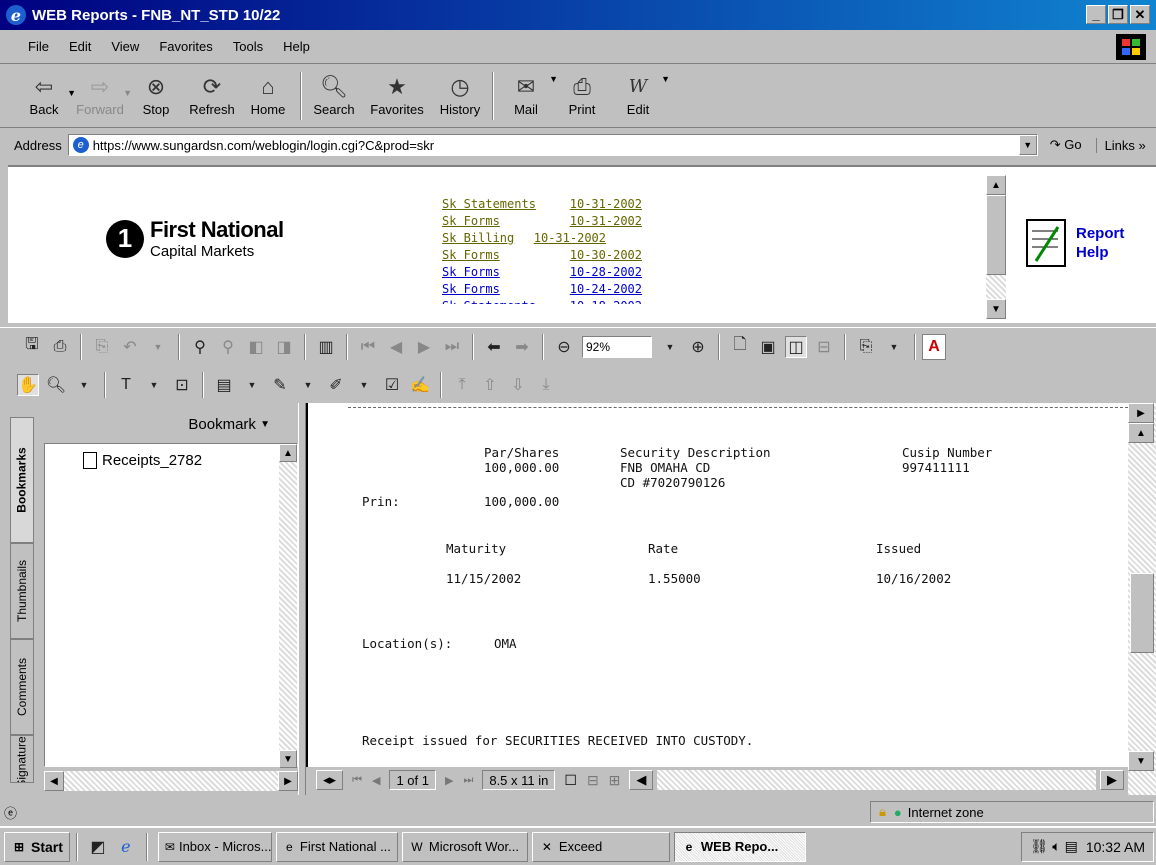 Image resolution: width=1156 pixels, height=865 pixels. Describe the element at coordinates (167, 424) in the screenshot. I see `bookmark-menu-button: Bookmark ▼` at that location.